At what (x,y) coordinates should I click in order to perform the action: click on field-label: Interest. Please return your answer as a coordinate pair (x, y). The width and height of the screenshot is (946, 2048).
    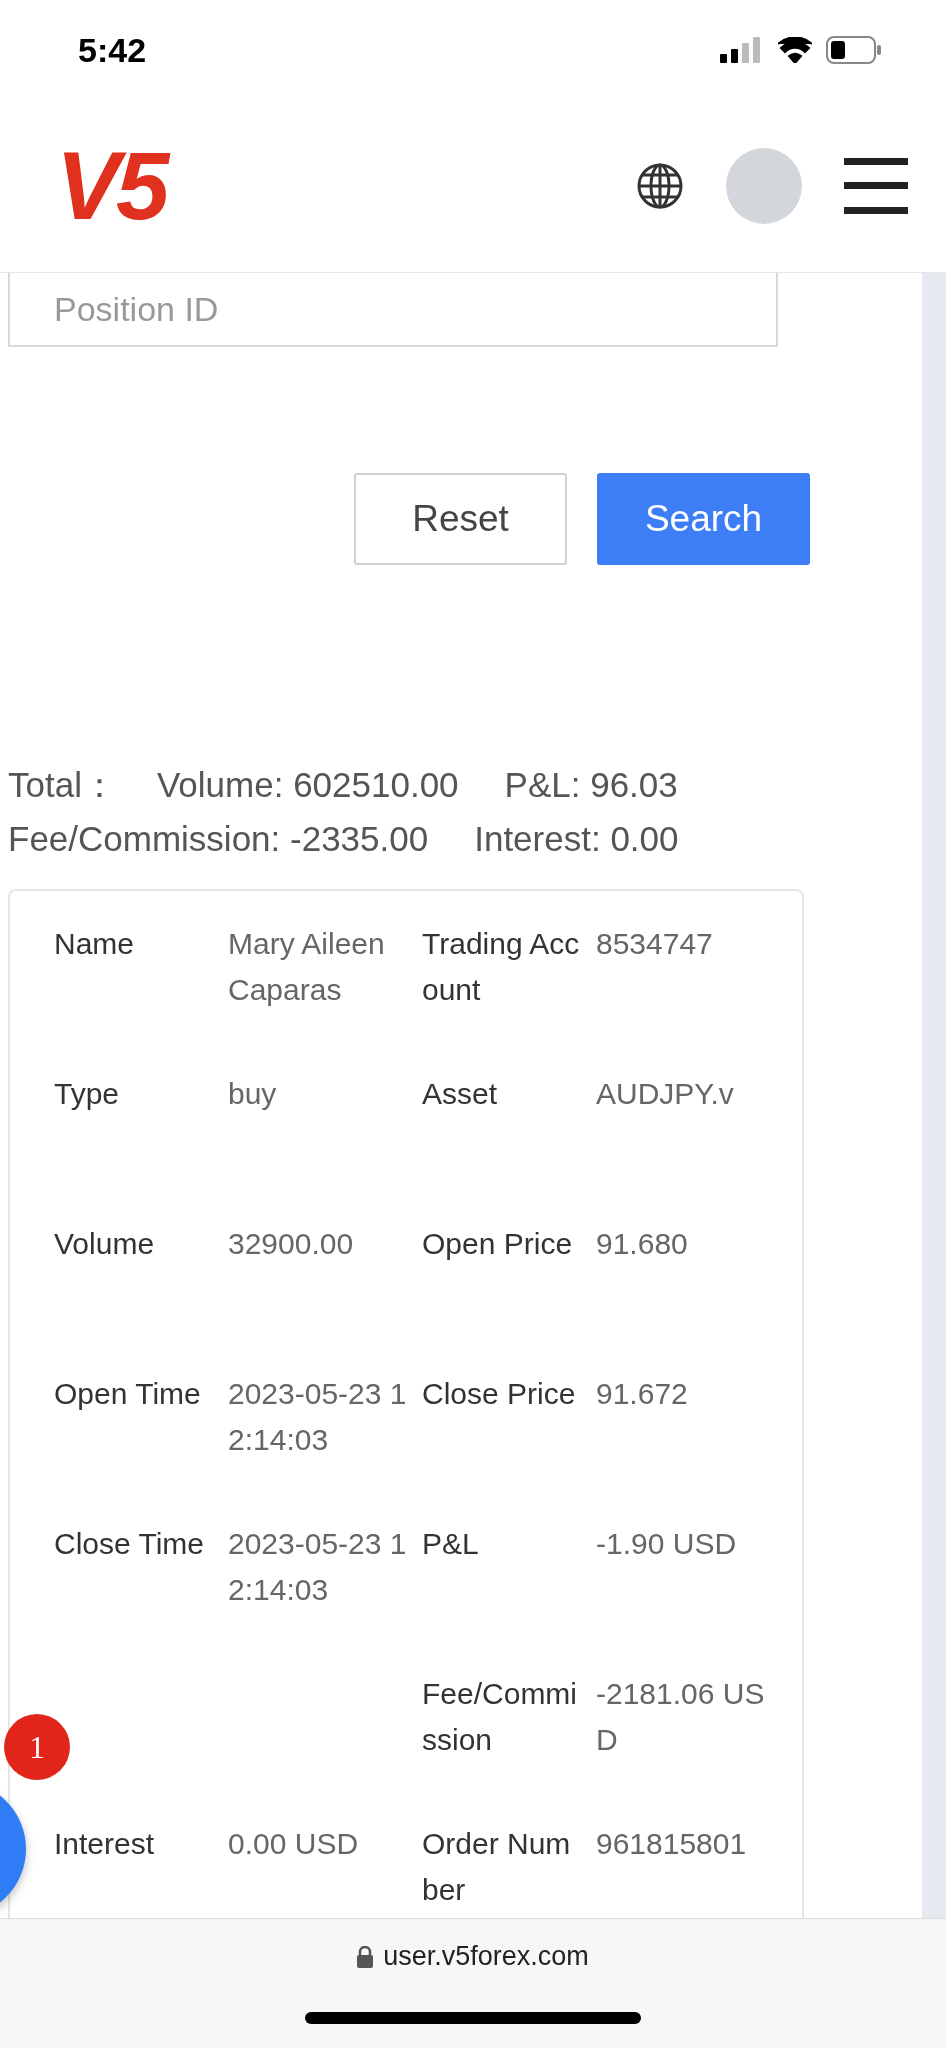
    Looking at the image, I should click on (105, 1844).